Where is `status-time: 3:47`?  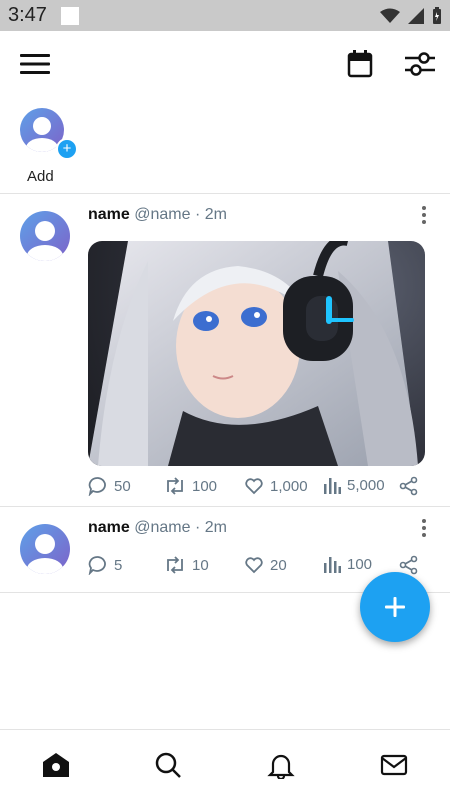
status-time: 3:47 is located at coordinates (27, 15).